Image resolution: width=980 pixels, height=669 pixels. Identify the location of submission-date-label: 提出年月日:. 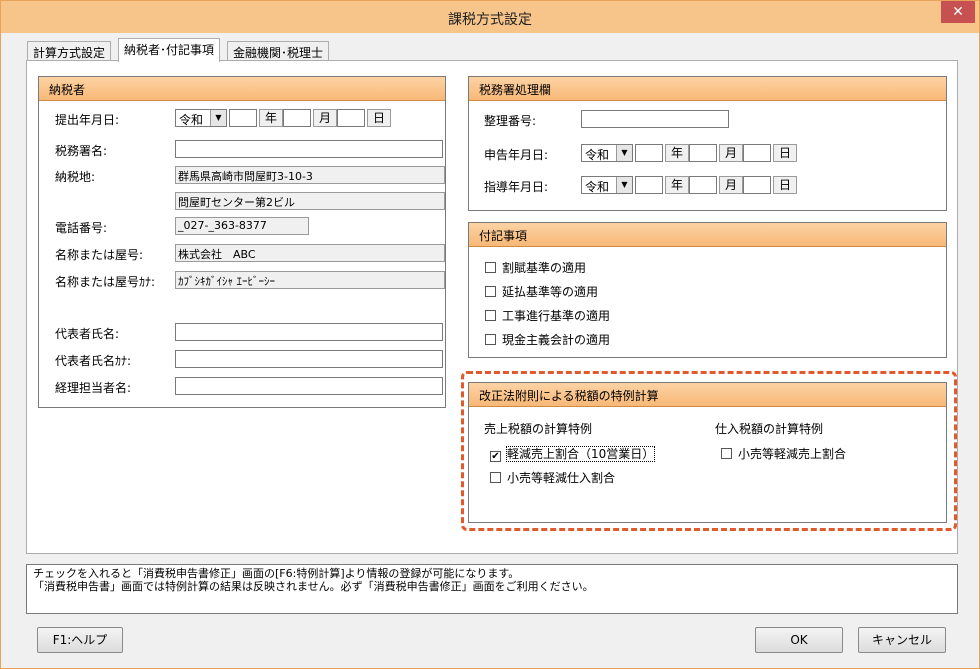
(87, 120).